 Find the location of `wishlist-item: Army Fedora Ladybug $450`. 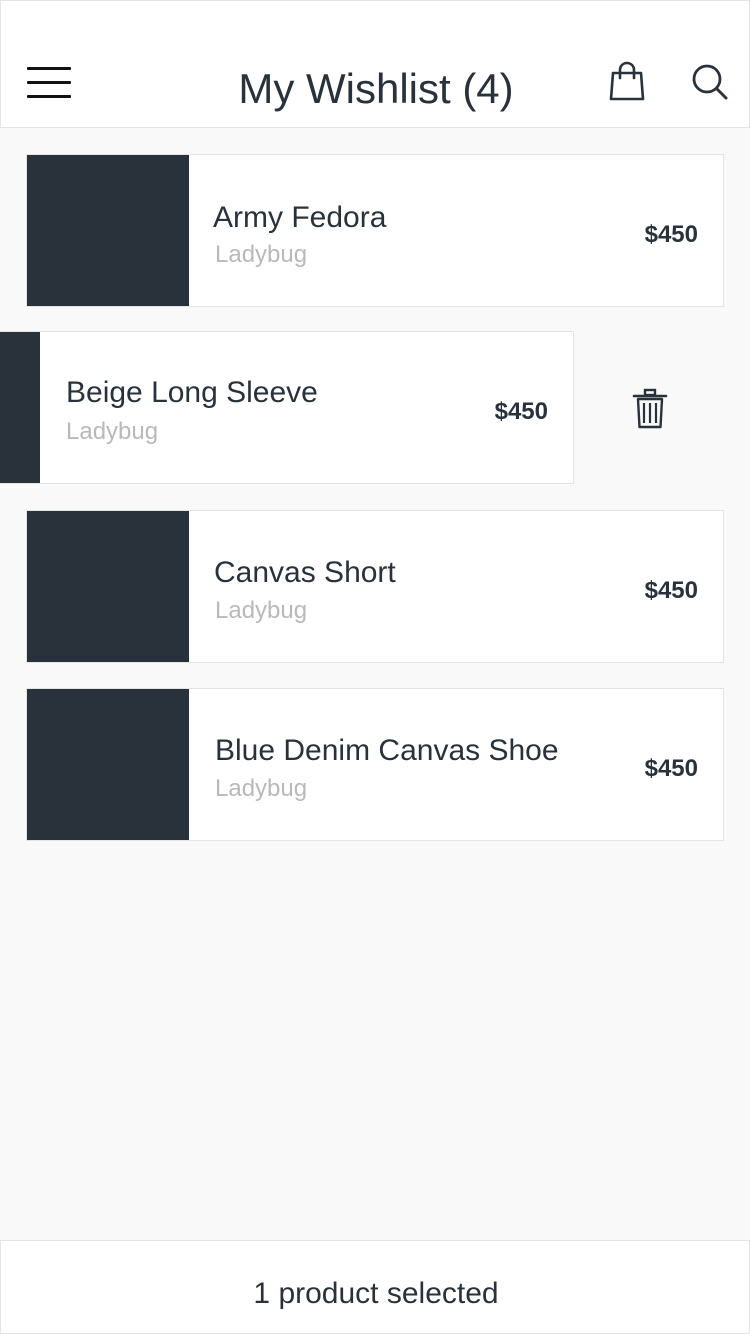

wishlist-item: Army Fedora Ladybug $450 is located at coordinates (375, 230).